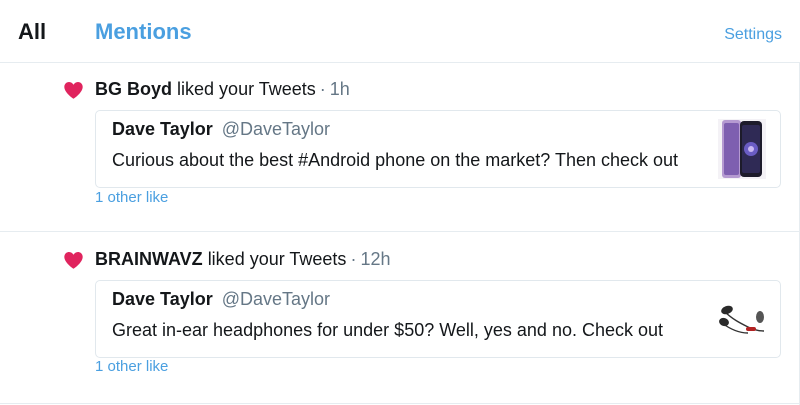 This screenshot has height=405, width=800. Describe the element at coordinates (32, 32) in the screenshot. I see `tab-all: All` at that location.